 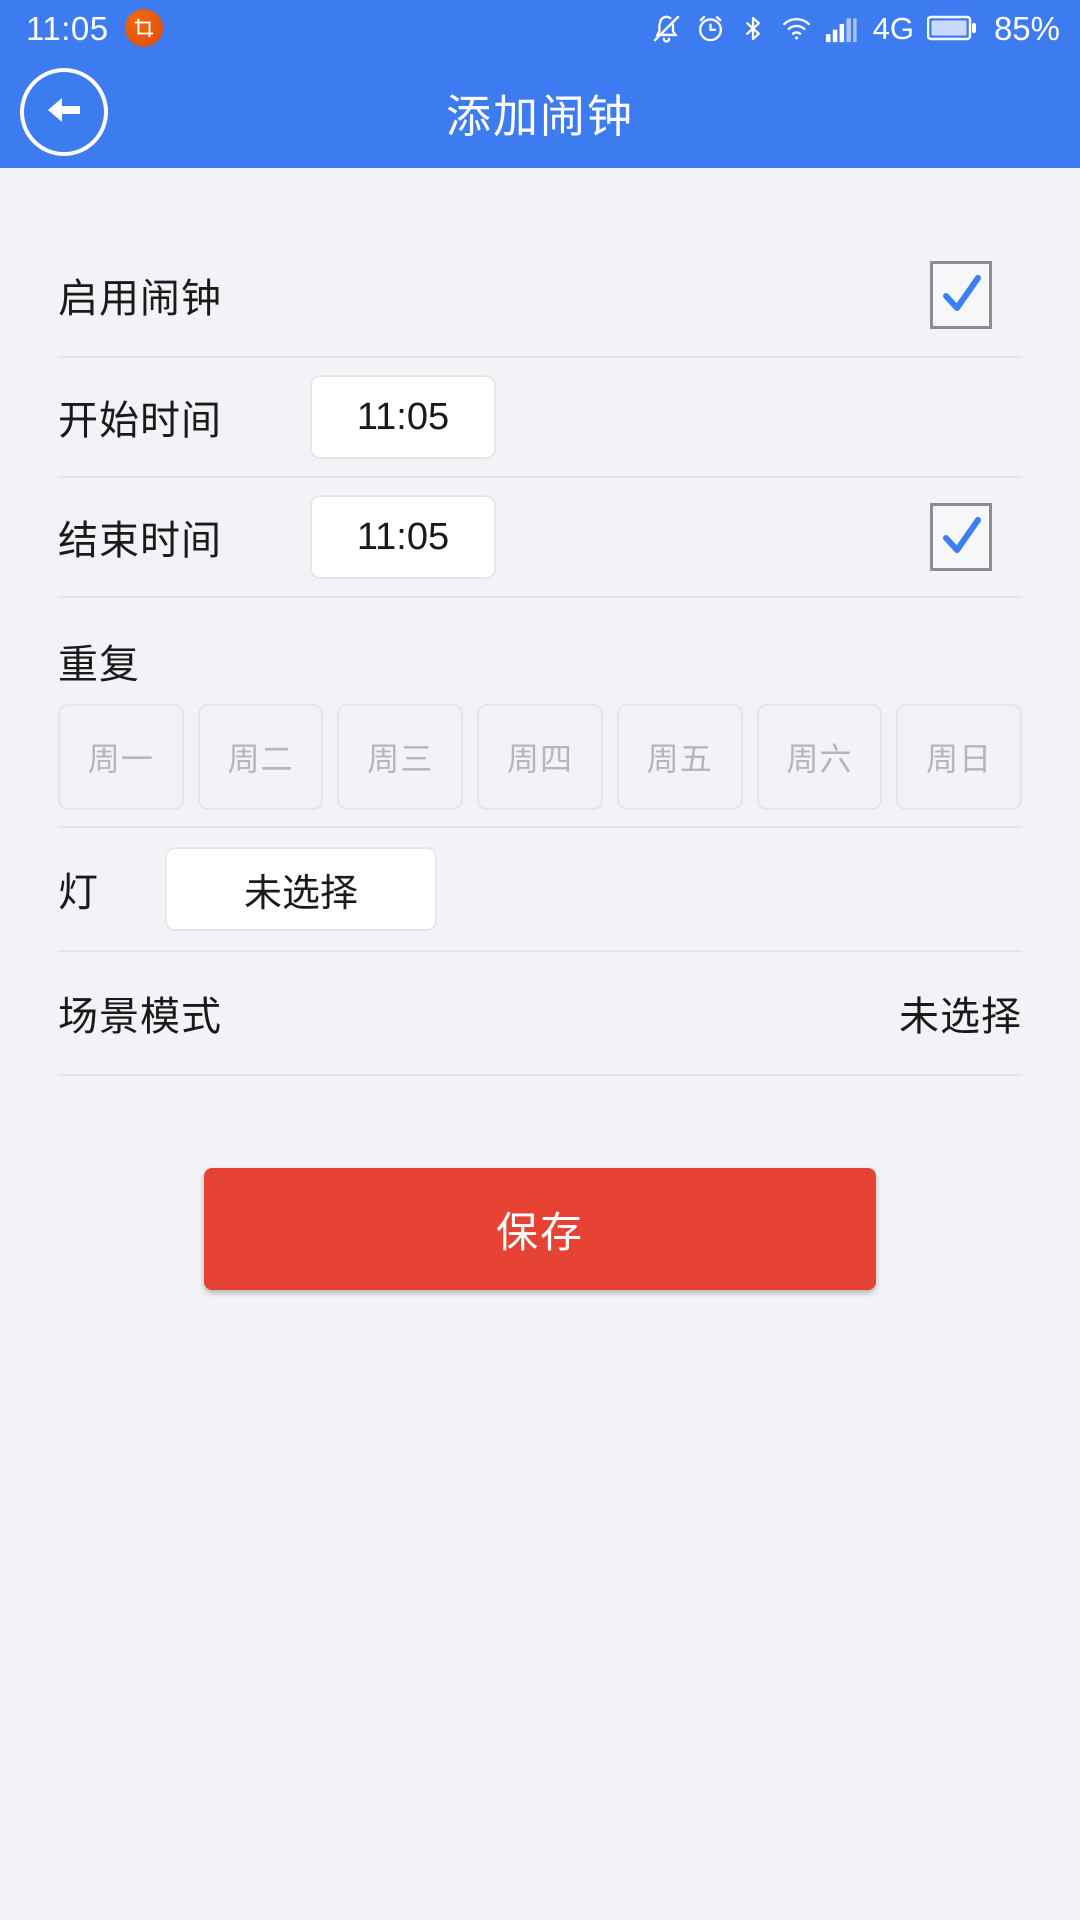 I want to click on weekday-selector: 周一 周二 周三 周四 周五 周六 周日, so click(x=540, y=765).